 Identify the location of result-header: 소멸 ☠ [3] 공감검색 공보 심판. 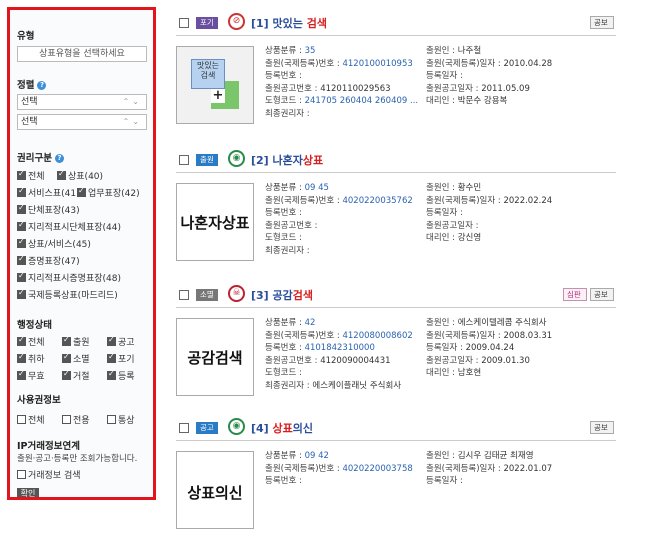
(396, 296).